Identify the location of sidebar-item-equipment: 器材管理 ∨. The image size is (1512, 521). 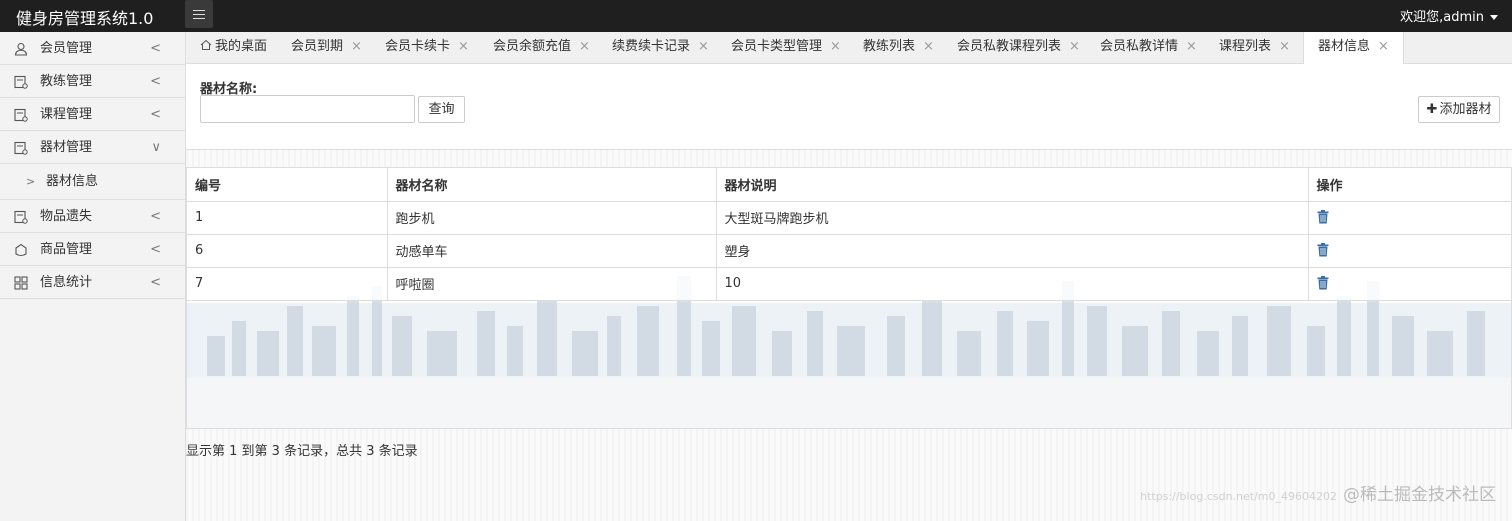
(92, 147).